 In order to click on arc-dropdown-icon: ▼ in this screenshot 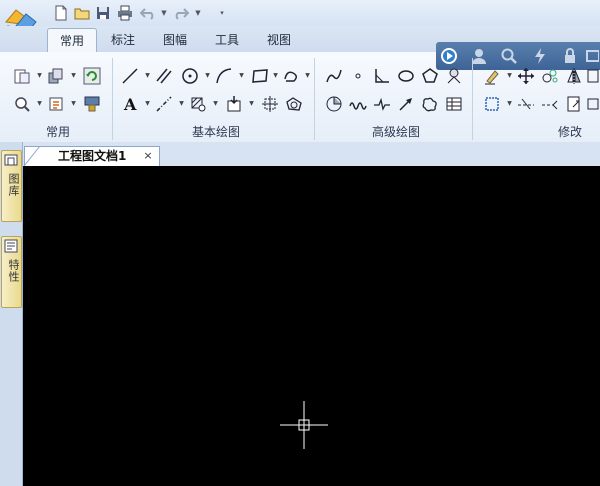, I will do `click(241, 76)`.